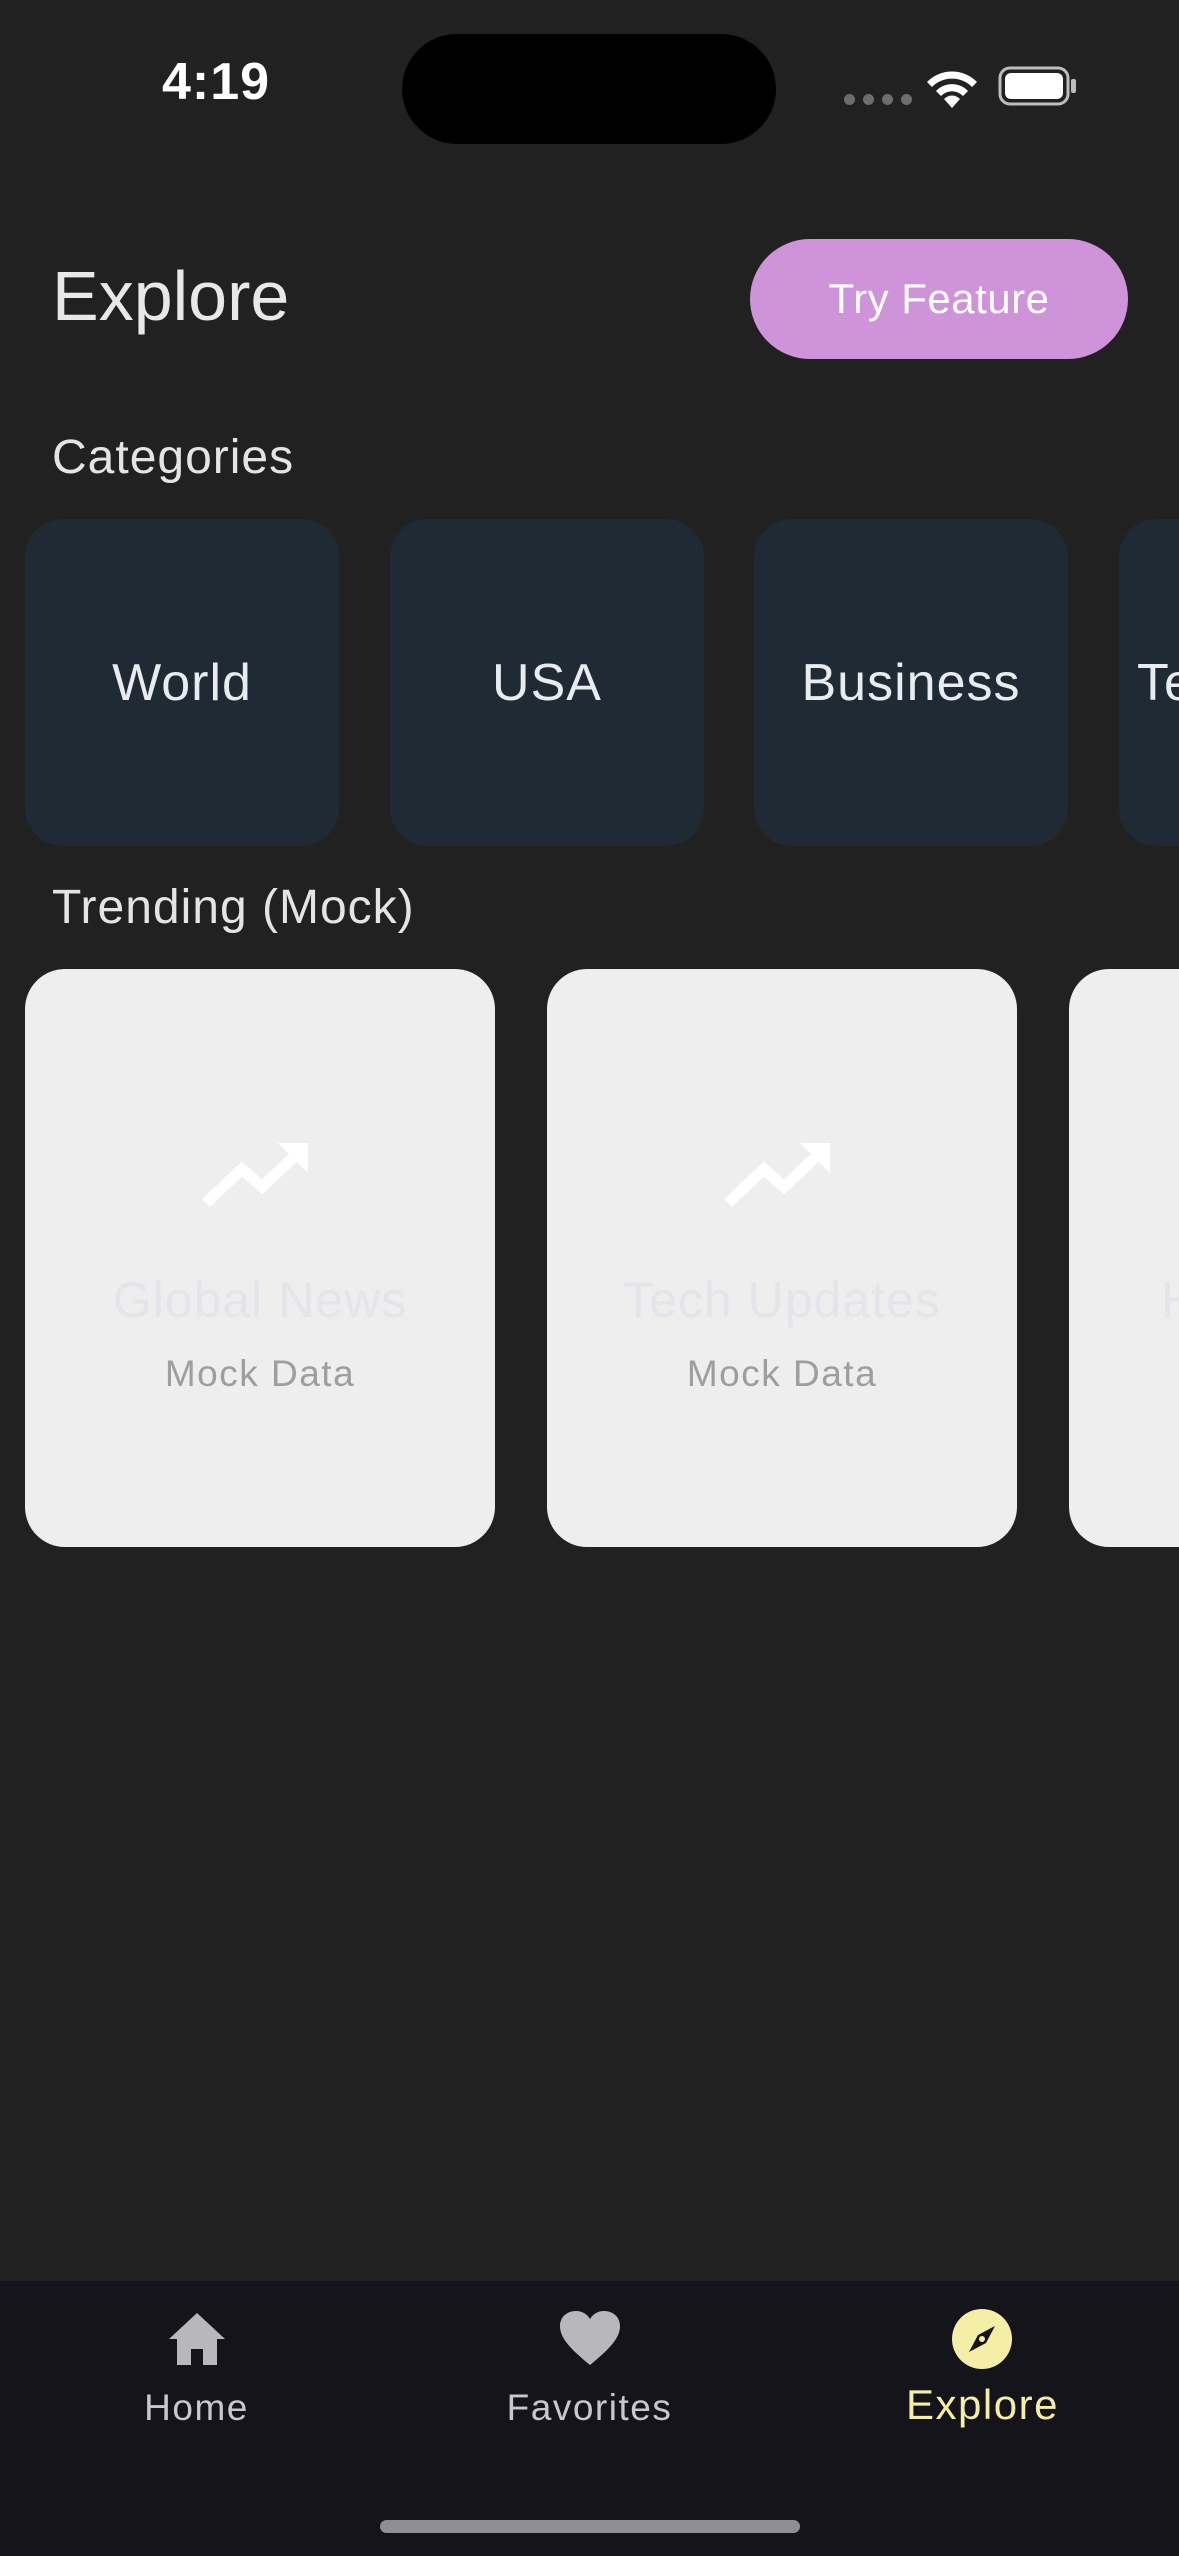 The width and height of the screenshot is (1179, 2556). What do you see at coordinates (878, 99) in the screenshot?
I see `cellular-signal-icon` at bounding box center [878, 99].